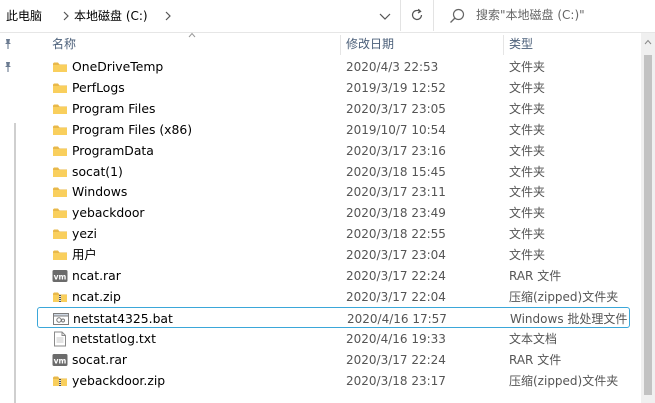 This screenshot has height=403, width=655. What do you see at coordinates (396, 296) in the screenshot?
I see `file-modified-date: 2020/3/17 22:04` at bounding box center [396, 296].